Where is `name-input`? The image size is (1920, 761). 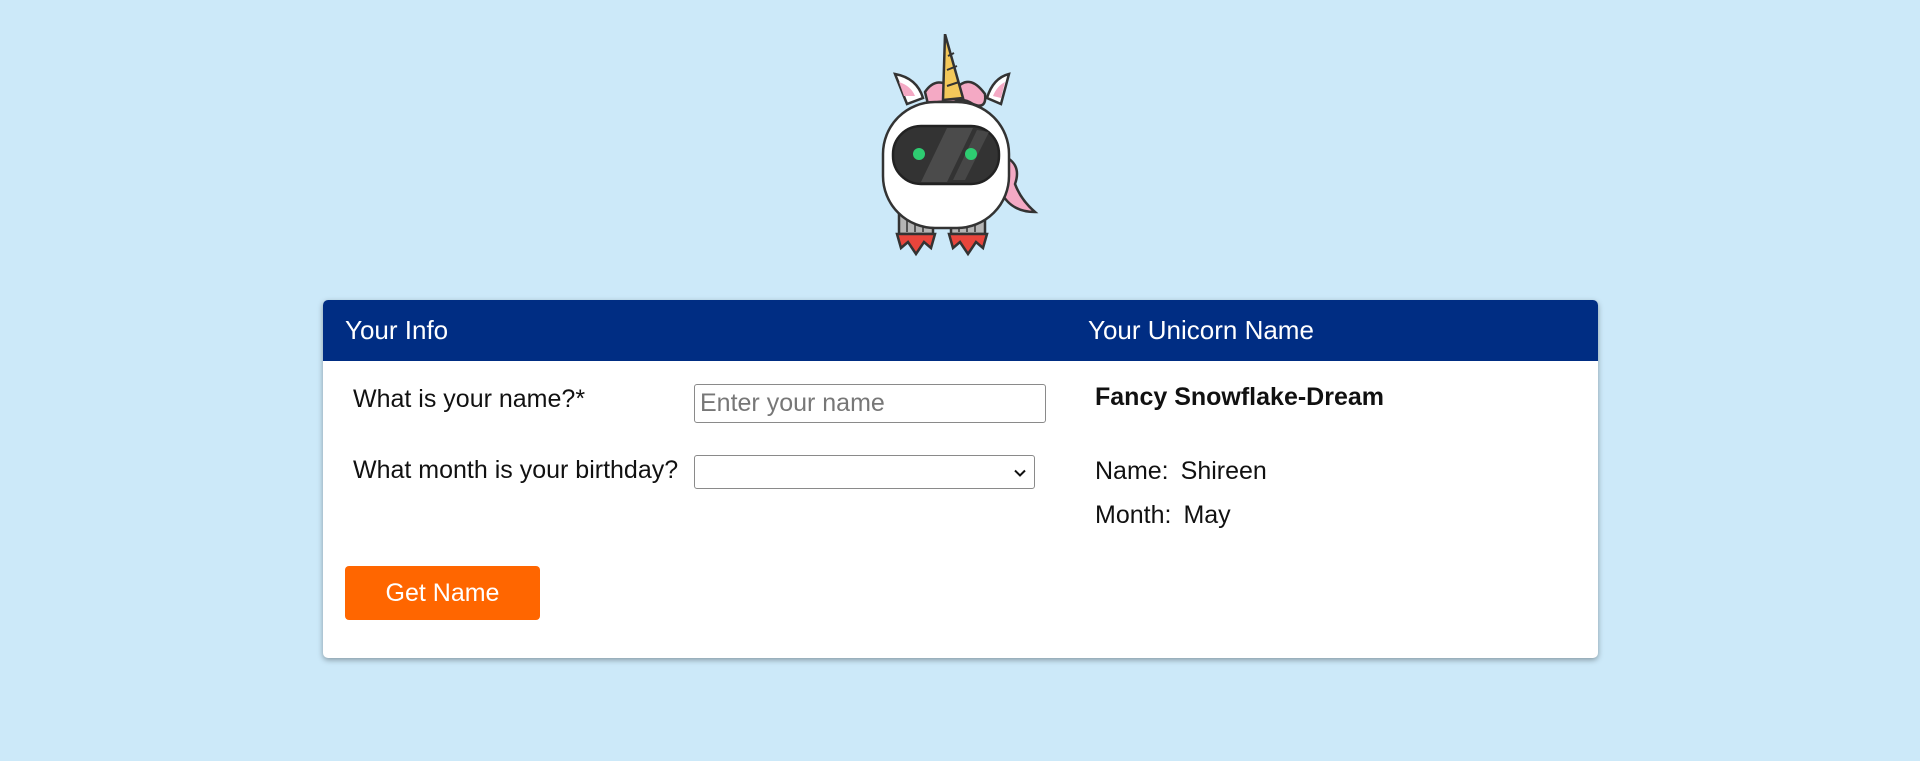 name-input is located at coordinates (870, 403).